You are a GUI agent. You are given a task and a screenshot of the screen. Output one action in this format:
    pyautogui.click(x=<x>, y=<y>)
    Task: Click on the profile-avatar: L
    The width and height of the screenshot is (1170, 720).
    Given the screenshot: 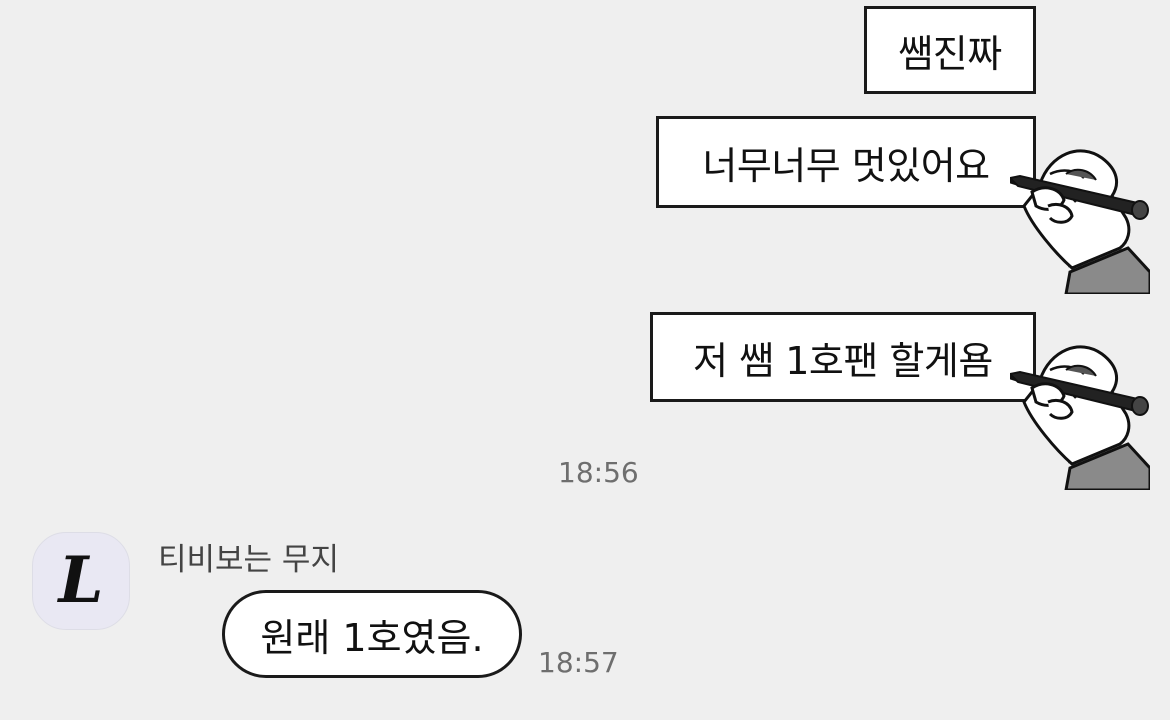 What is the action you would take?
    pyautogui.click(x=81, y=581)
    